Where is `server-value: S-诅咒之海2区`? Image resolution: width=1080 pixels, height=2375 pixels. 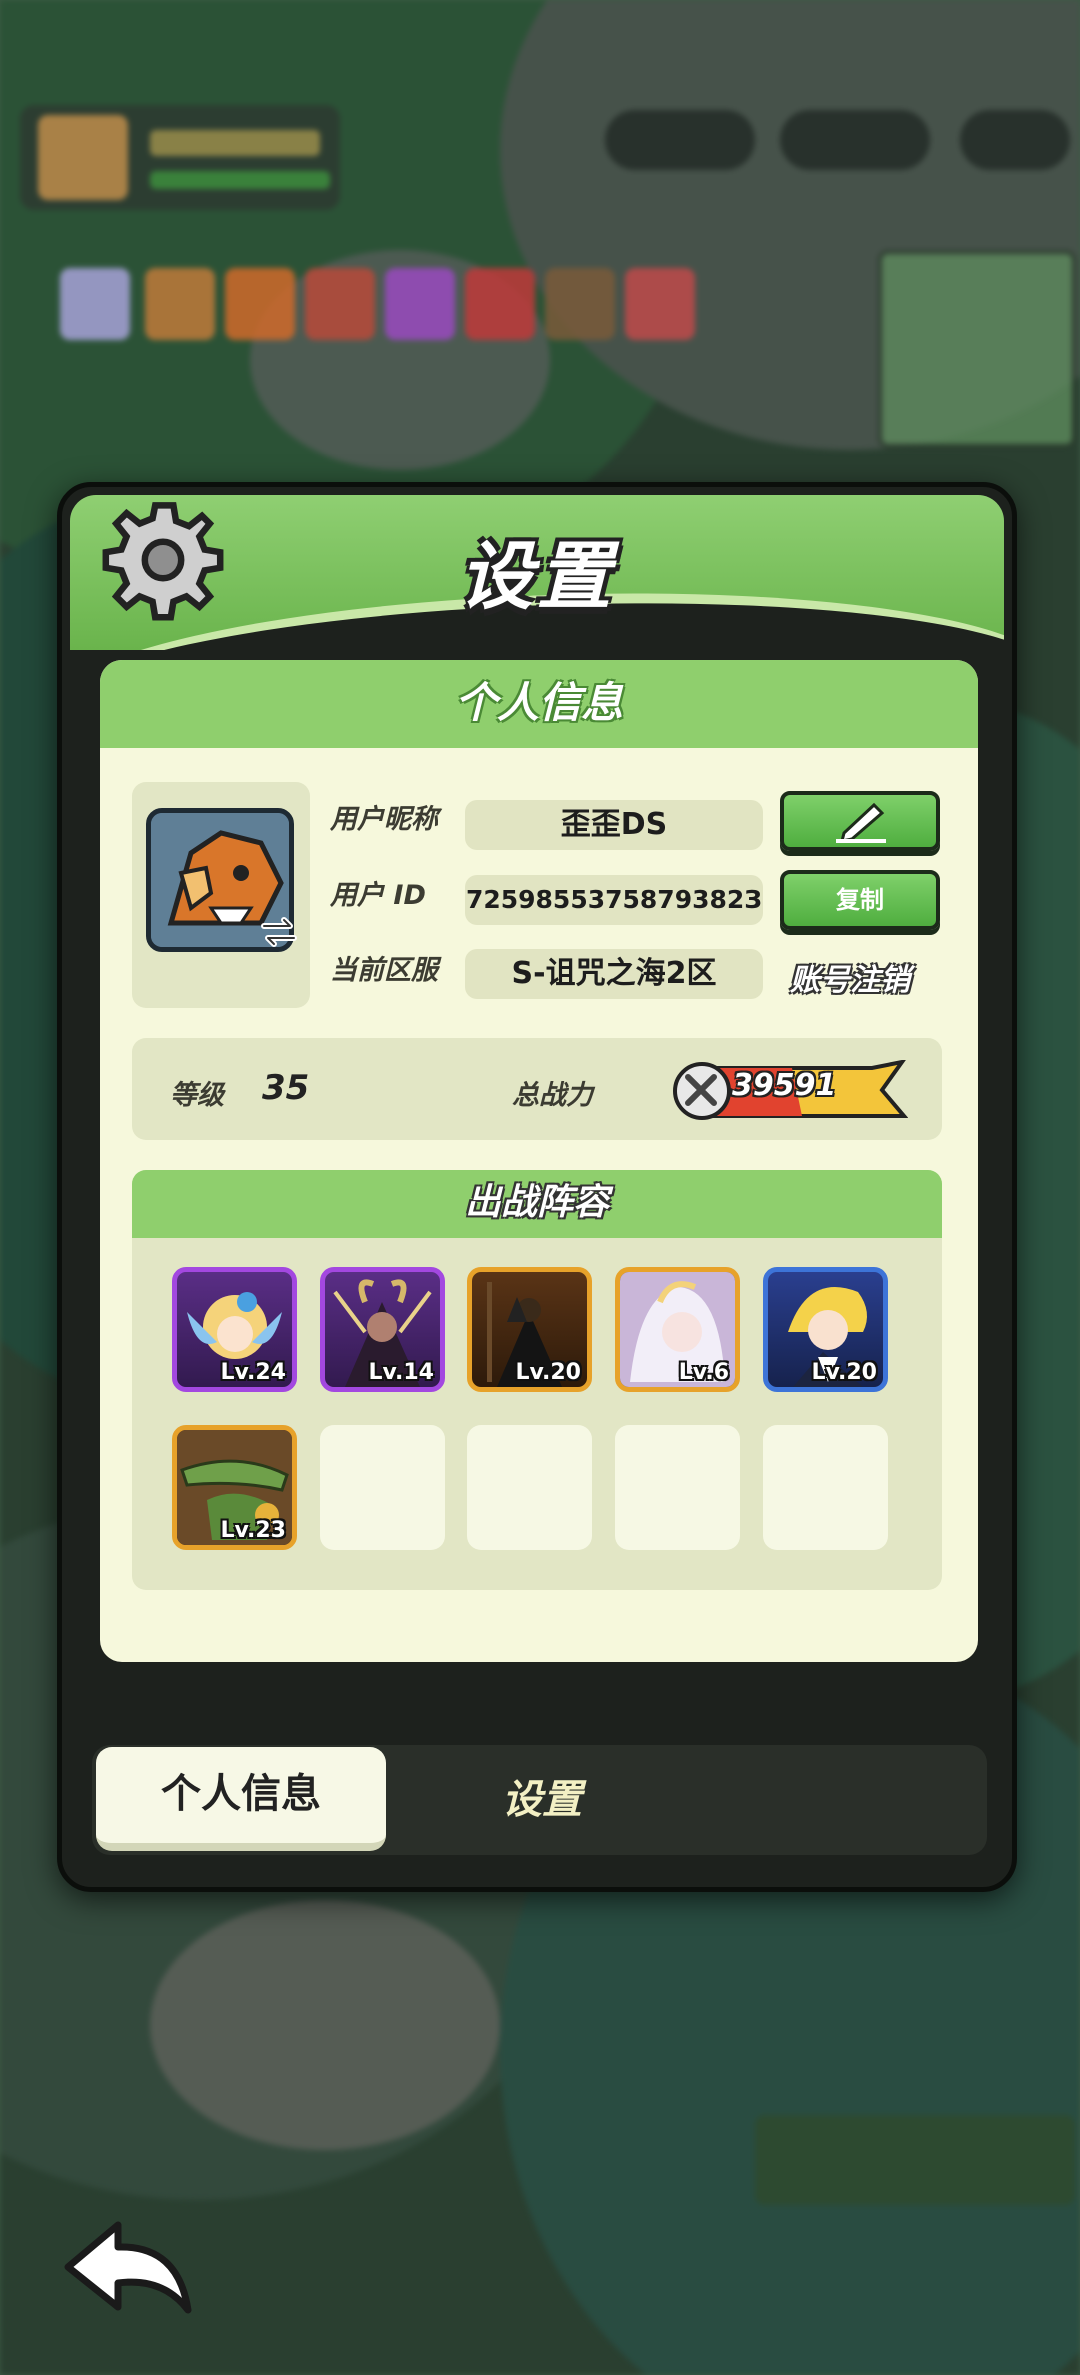 server-value: S-诅咒之海2区 is located at coordinates (614, 974).